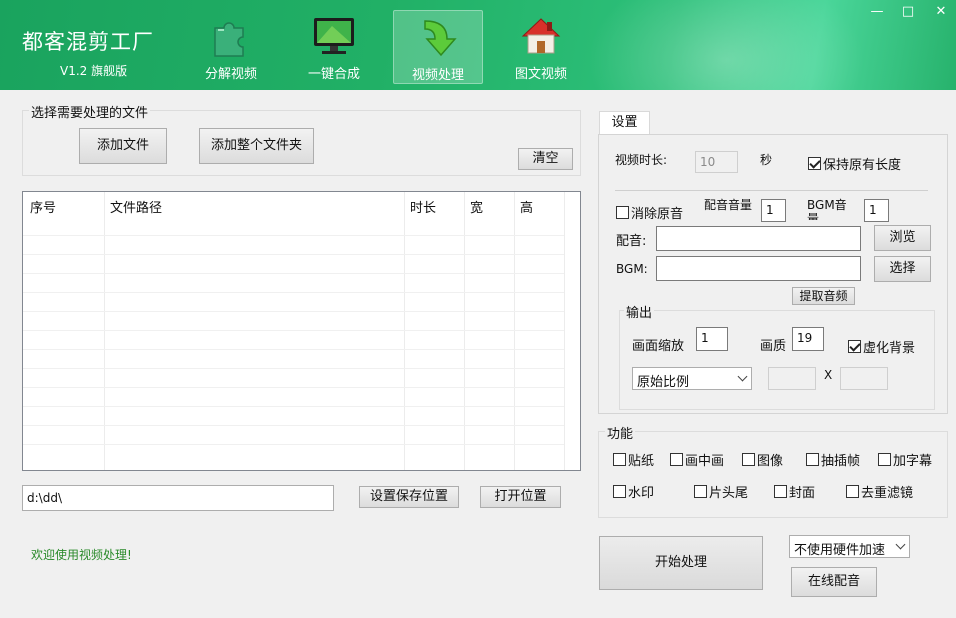 This screenshot has height=618, width=956. I want to click on output-height-input, so click(864, 378).